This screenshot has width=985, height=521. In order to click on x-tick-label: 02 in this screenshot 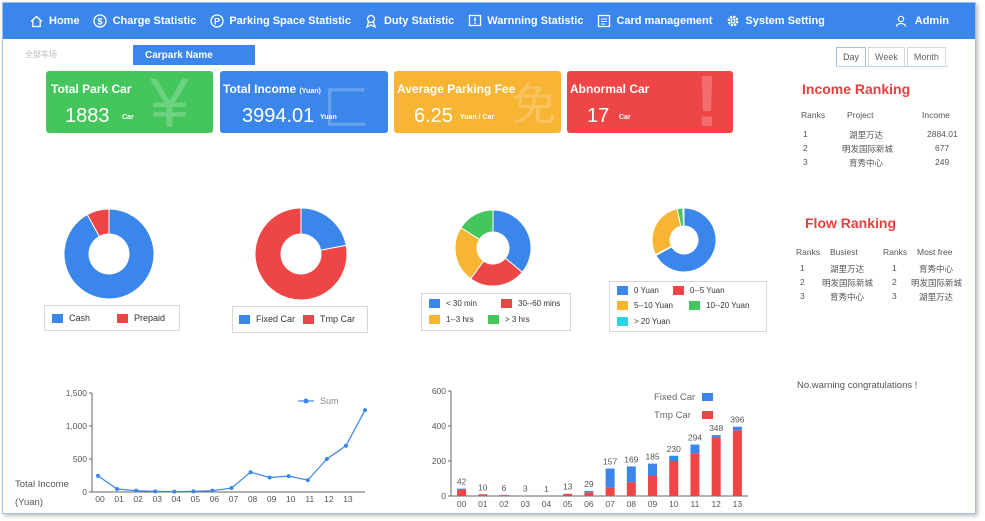, I will do `click(504, 504)`.